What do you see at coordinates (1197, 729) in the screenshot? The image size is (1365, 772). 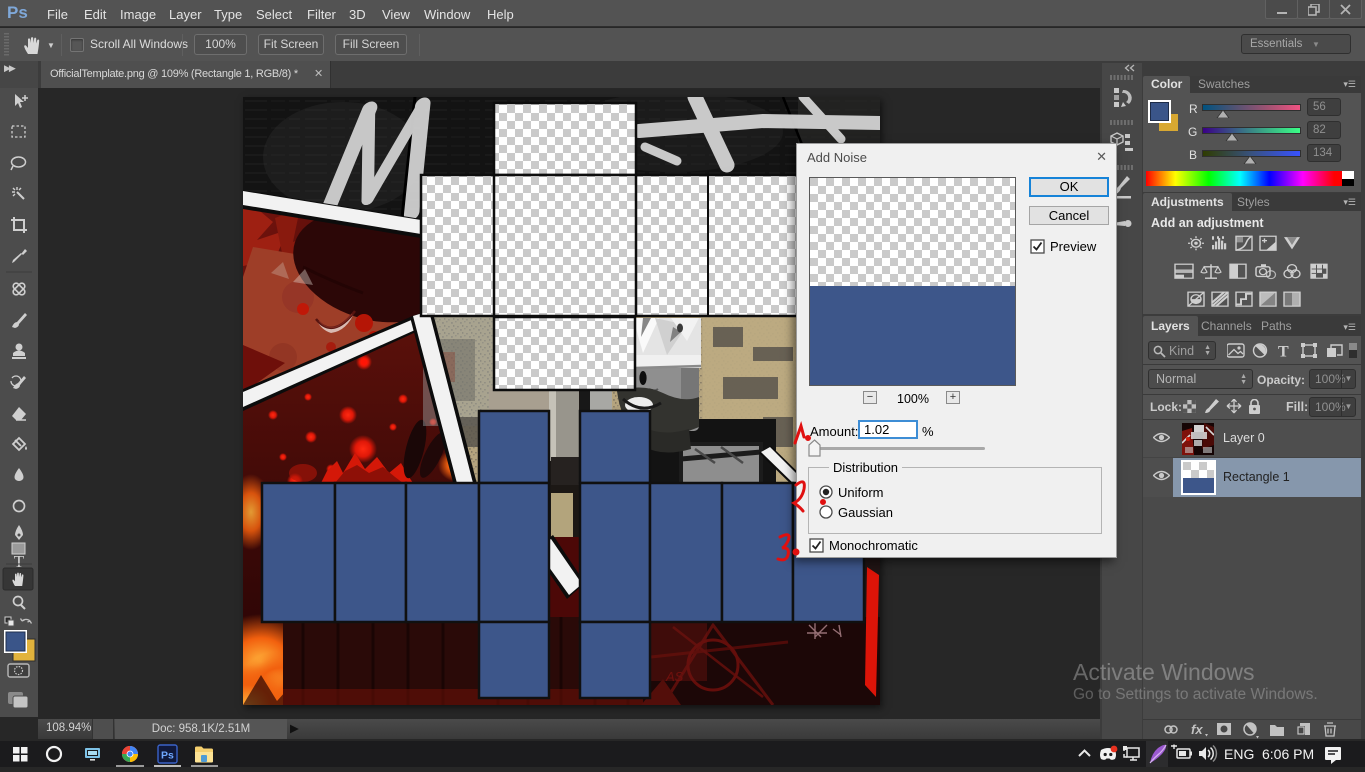 I see `svg-text: fx` at bounding box center [1197, 729].